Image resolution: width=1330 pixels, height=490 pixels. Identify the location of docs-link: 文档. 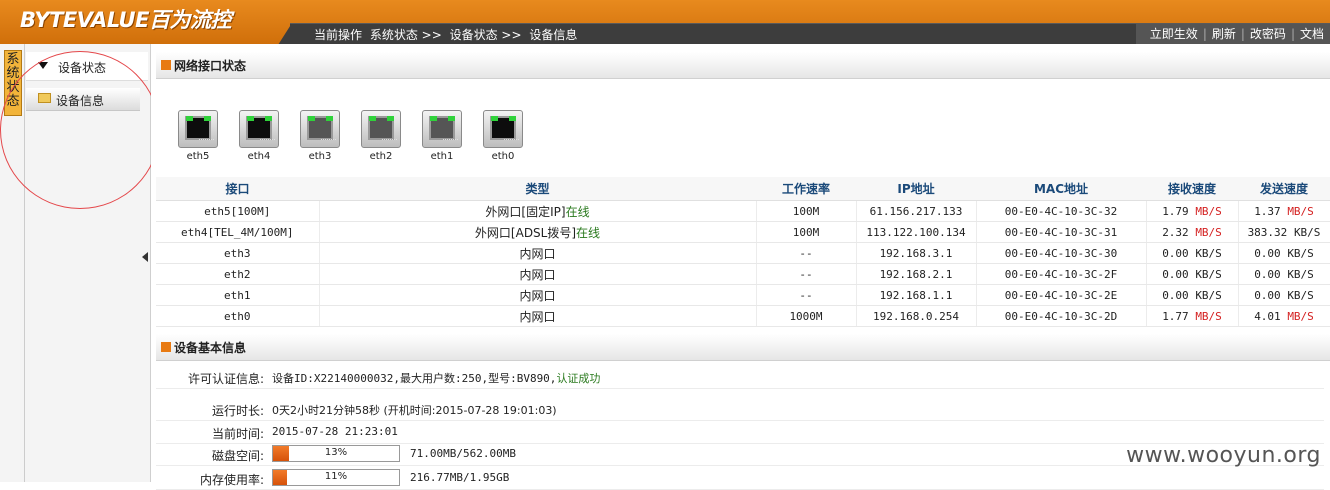
(1312, 34).